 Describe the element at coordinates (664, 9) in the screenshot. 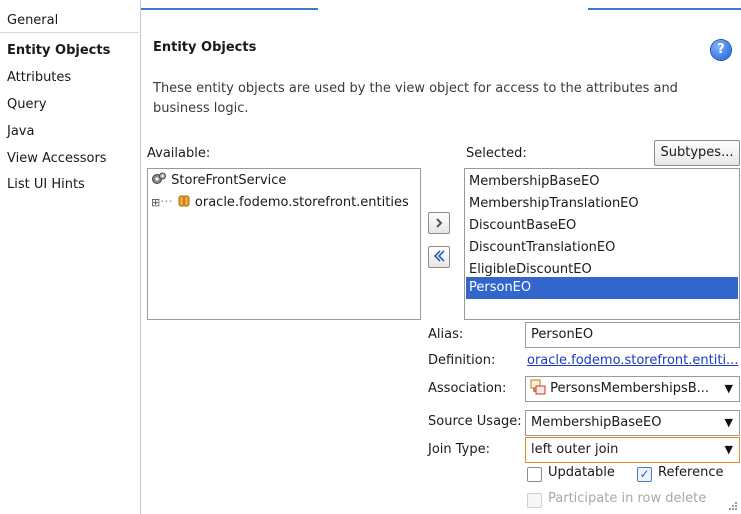

I see `accent-line-right` at that location.